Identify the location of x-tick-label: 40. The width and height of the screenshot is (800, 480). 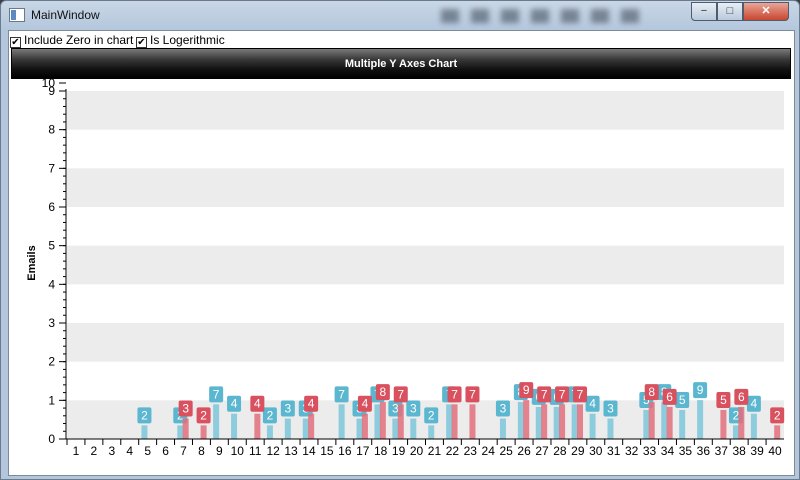
(775, 451).